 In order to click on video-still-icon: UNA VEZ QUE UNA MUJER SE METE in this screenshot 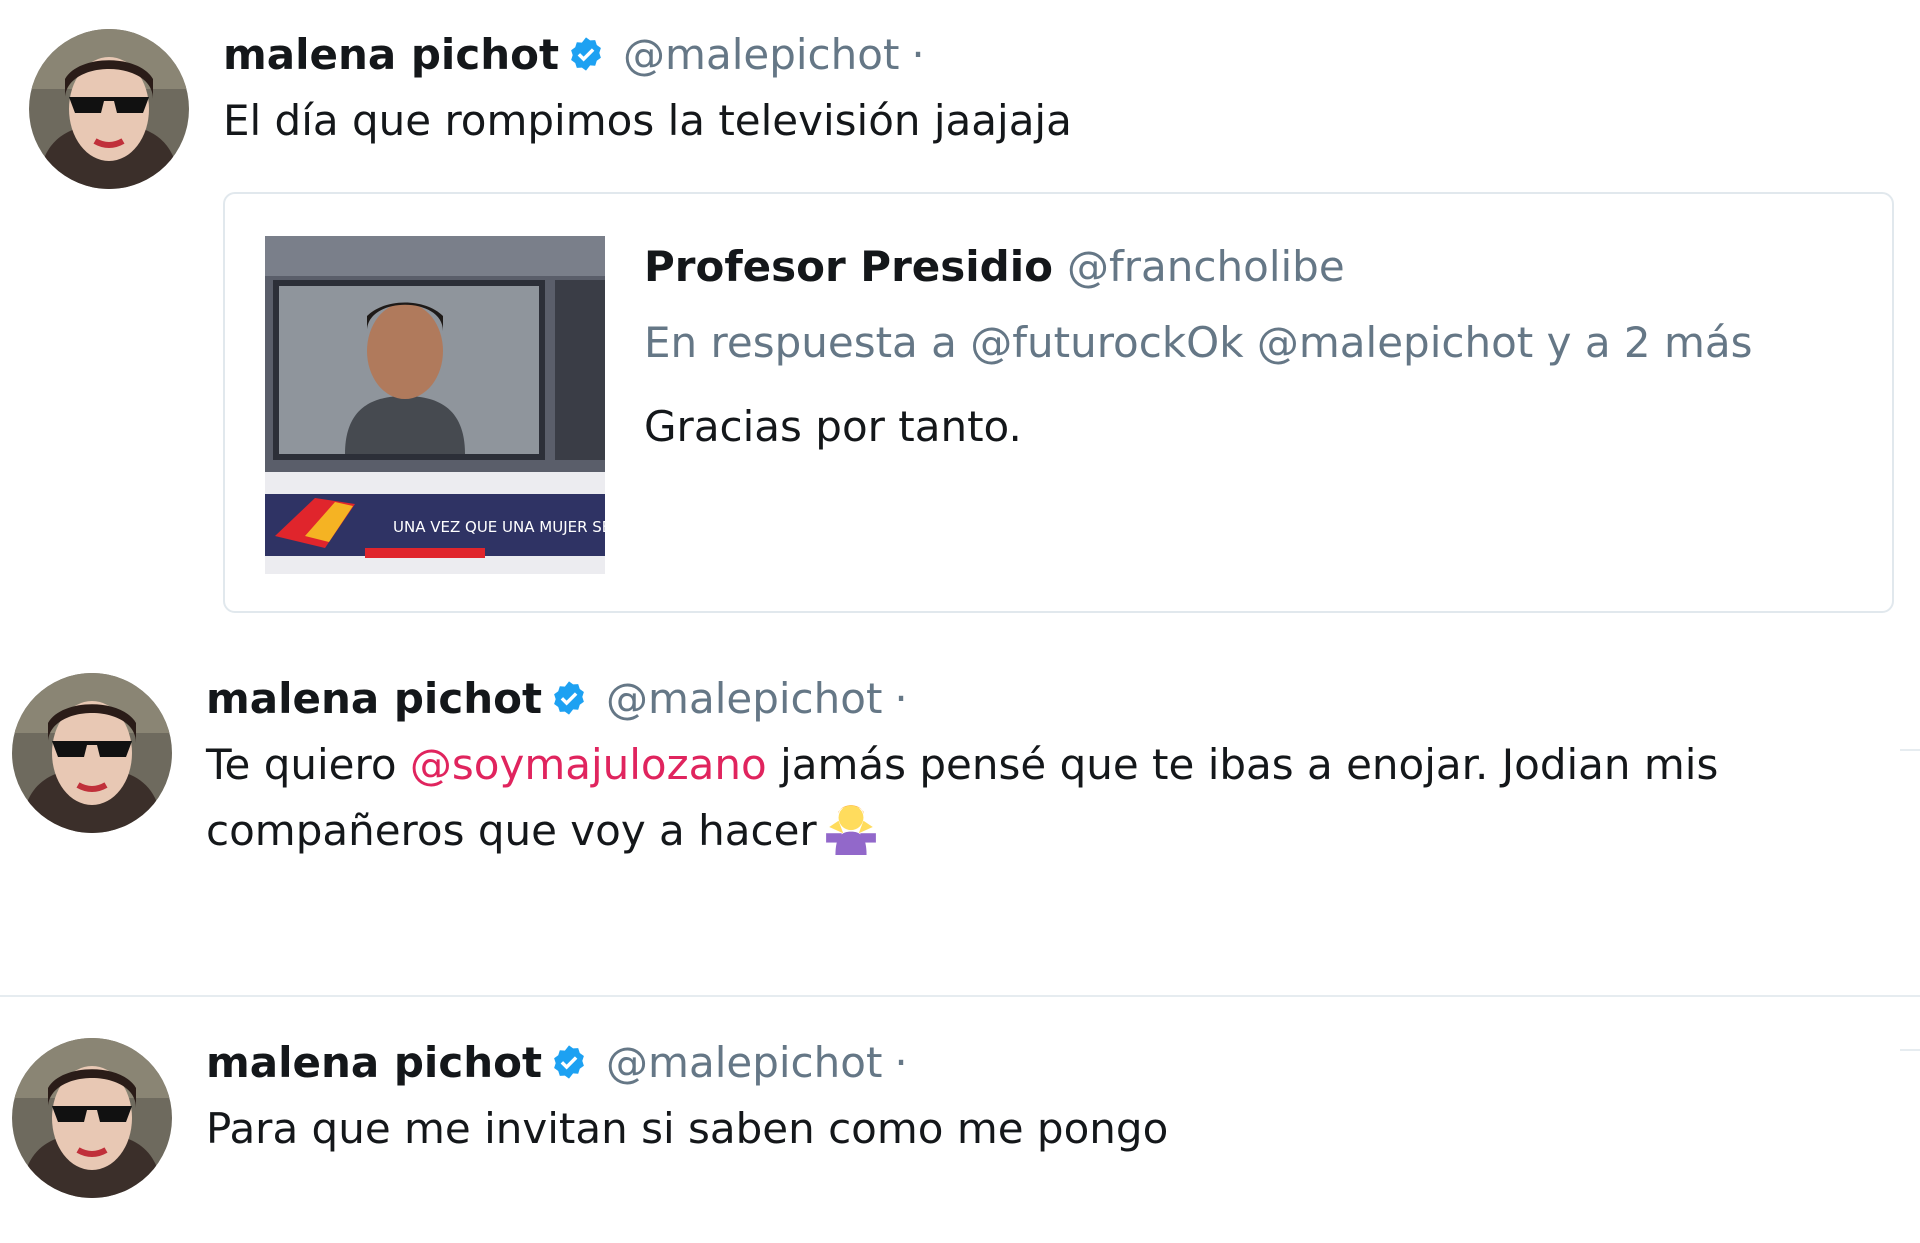, I will do `click(435, 405)`.